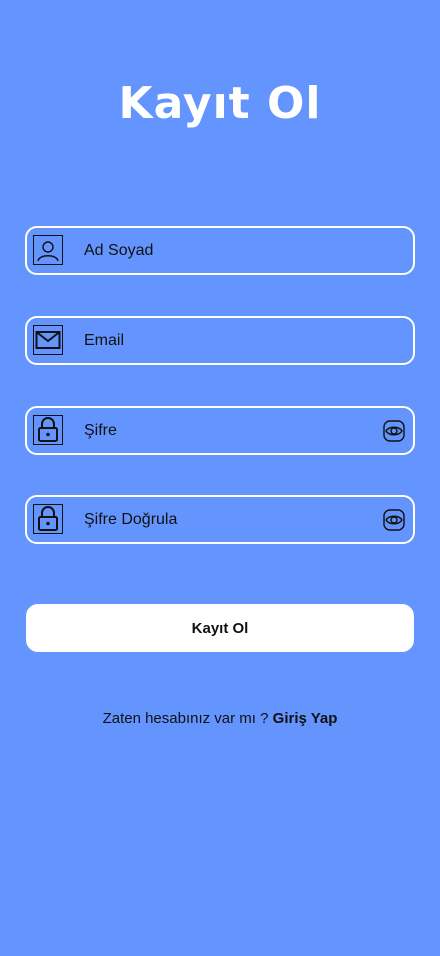  I want to click on register-button: Kayıt Ol, so click(220, 628).